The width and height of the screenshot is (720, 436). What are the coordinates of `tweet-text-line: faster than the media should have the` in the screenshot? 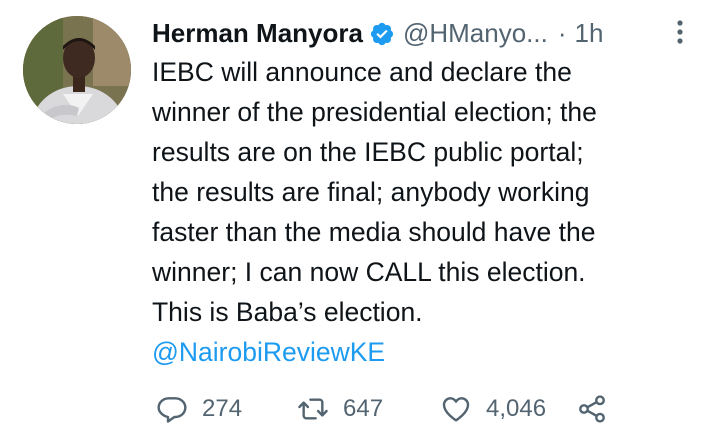 It's located at (374, 232).